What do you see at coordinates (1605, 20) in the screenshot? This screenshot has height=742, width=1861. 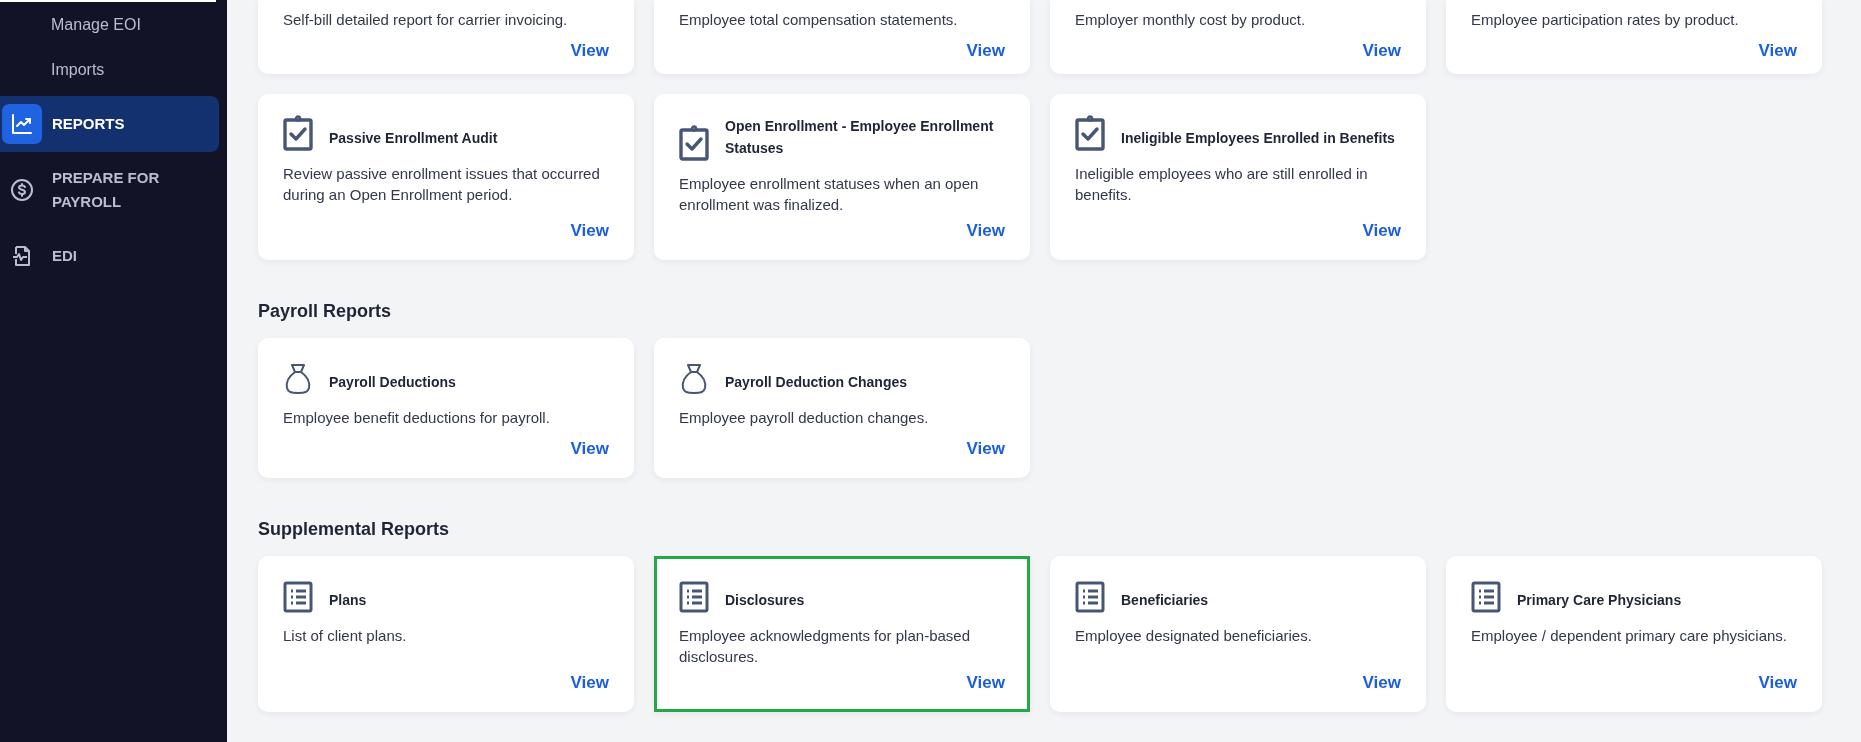 I see `card-description: Employee participation rates by product.` at bounding box center [1605, 20].